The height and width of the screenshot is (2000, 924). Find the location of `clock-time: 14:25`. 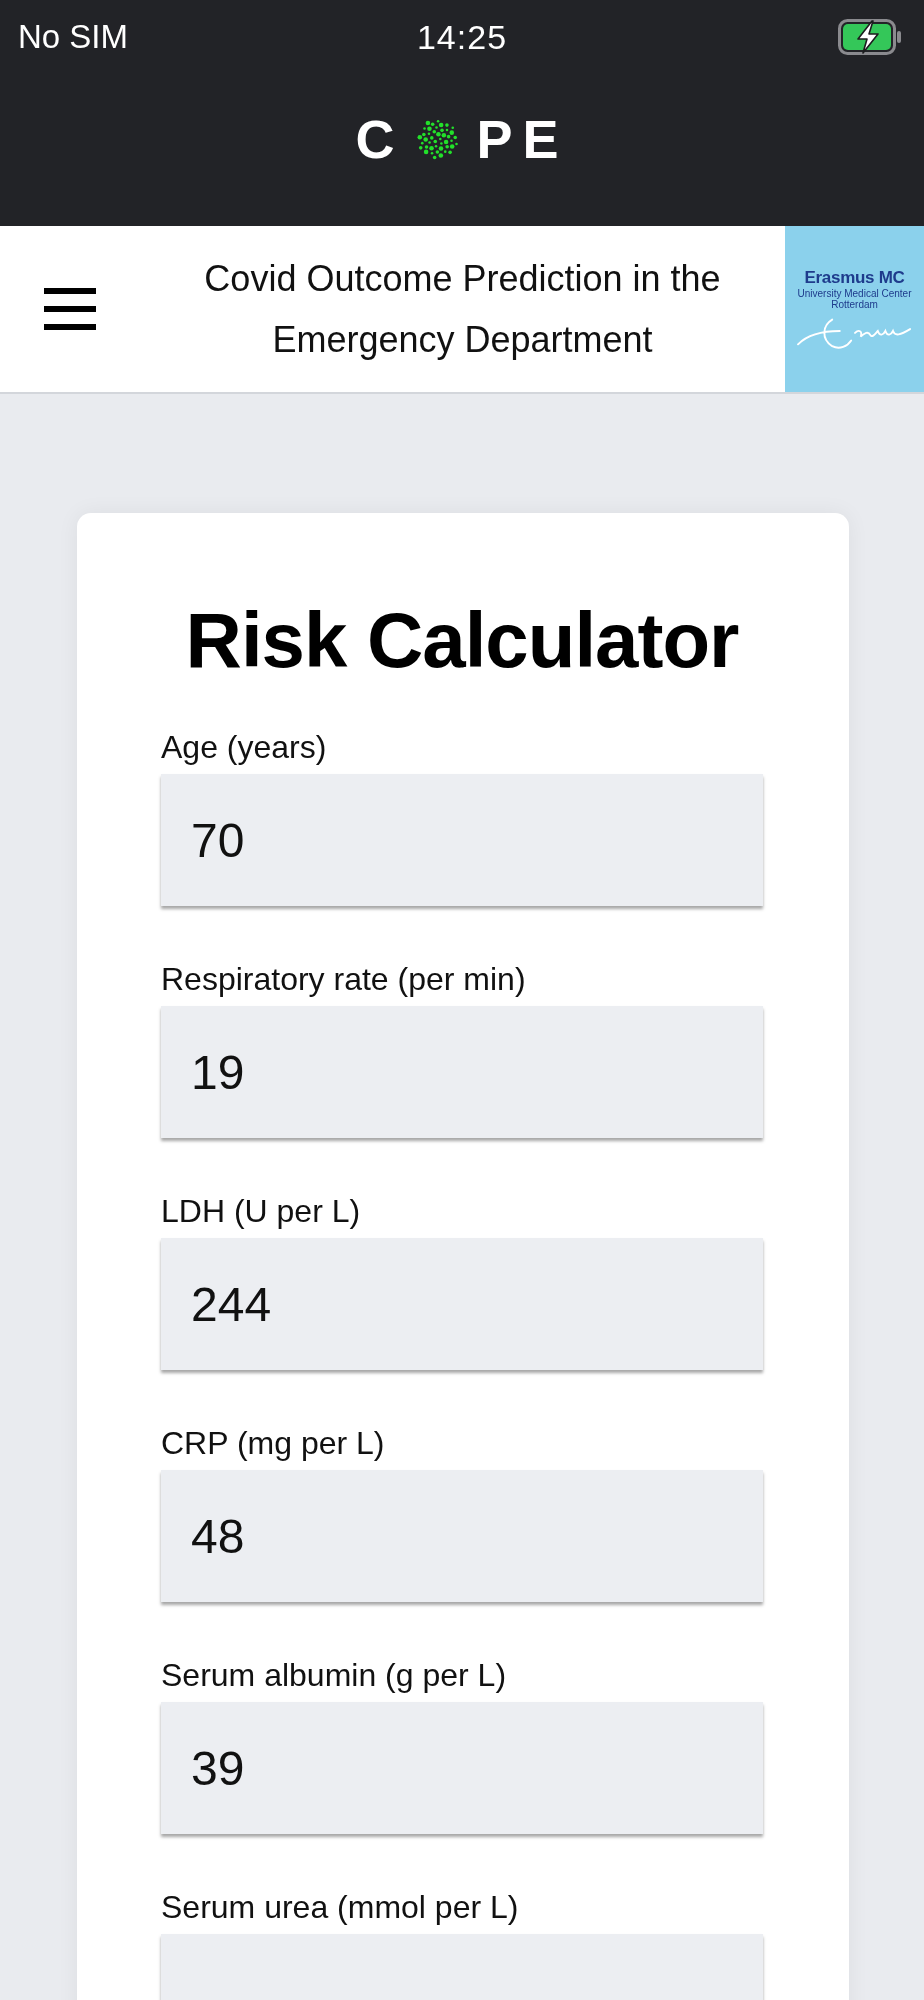

clock-time: 14:25 is located at coordinates (462, 37).